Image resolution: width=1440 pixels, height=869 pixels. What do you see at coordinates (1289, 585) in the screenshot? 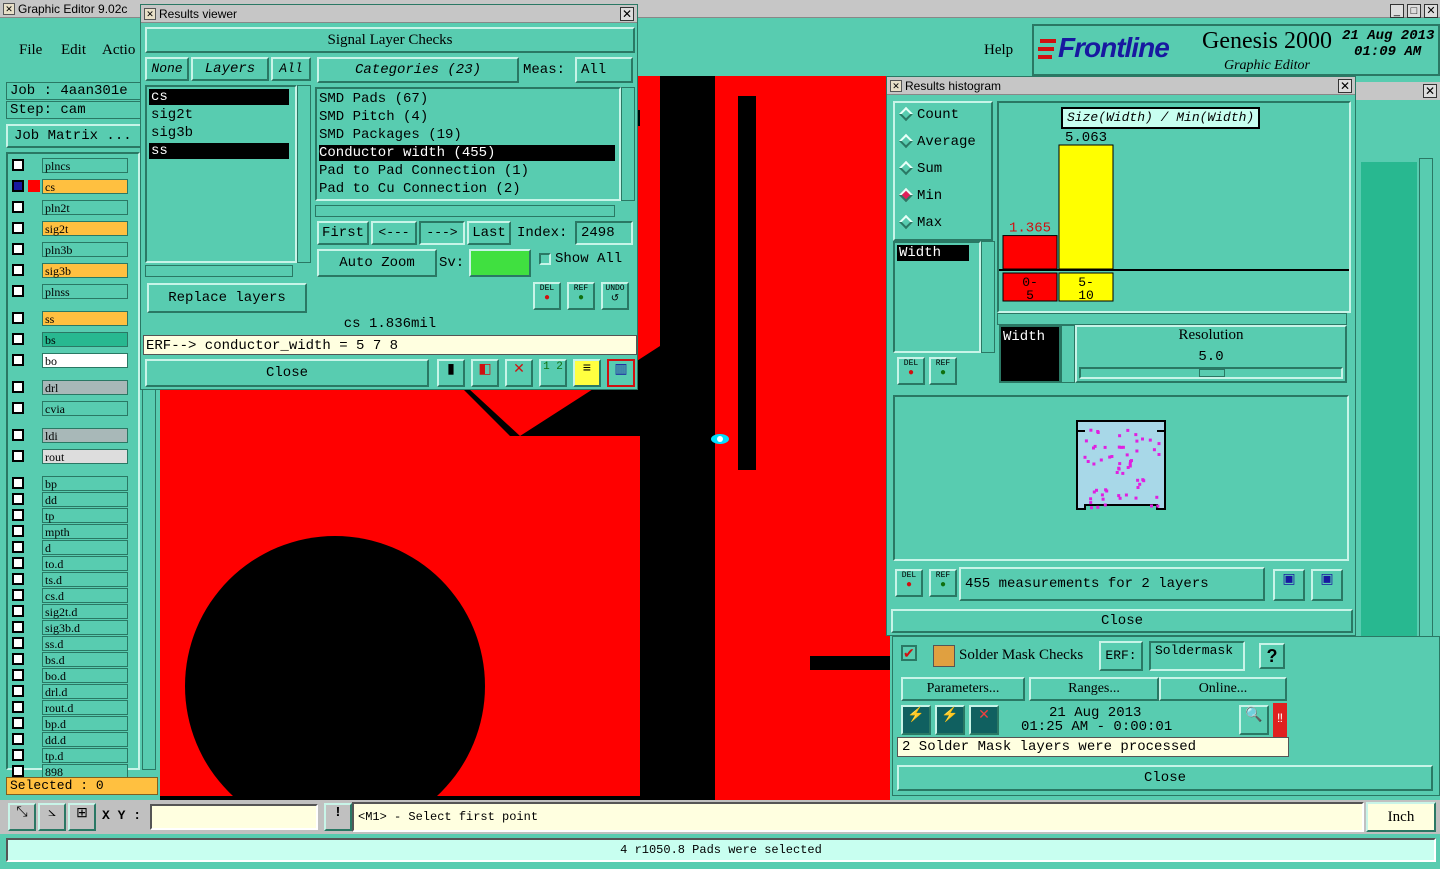
I see `export-icon: ▣` at bounding box center [1289, 585].